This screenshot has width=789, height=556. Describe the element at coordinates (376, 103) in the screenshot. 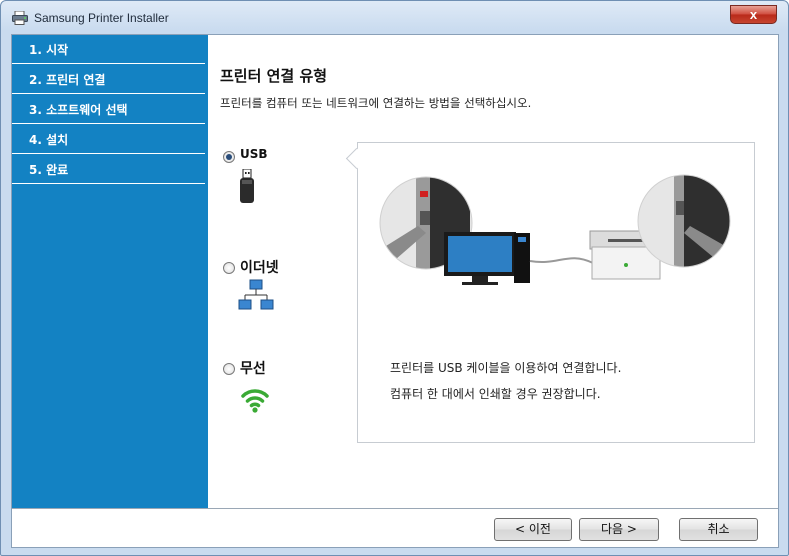

I see `page-subtitle: 프린터를 컴퓨터 또는 네트워크에 연결하는 방법을 선택하십시오.` at that location.